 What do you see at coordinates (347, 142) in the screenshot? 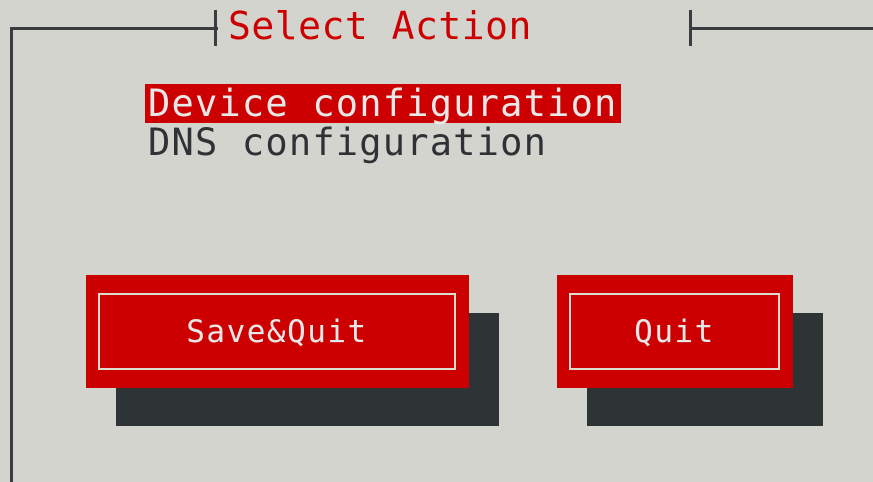
I see `menu-item-dns-configuration: DNS configuration` at bounding box center [347, 142].